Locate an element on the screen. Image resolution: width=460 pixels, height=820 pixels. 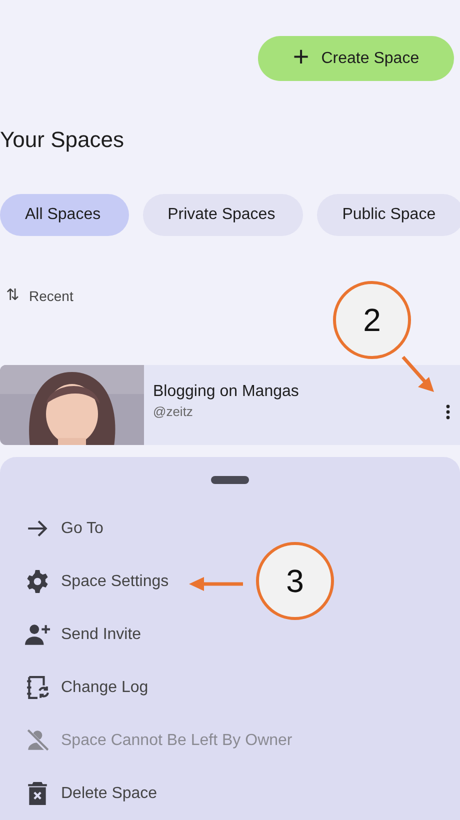
space-owner: @zeitz is located at coordinates (173, 411).